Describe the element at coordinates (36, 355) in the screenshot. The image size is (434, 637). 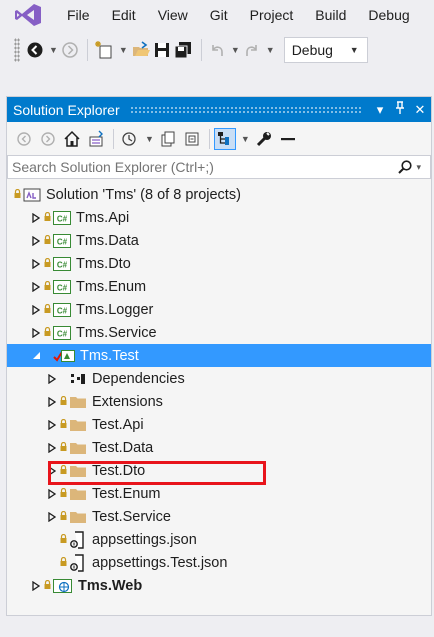
I see `collapse-arrow-icon` at that location.